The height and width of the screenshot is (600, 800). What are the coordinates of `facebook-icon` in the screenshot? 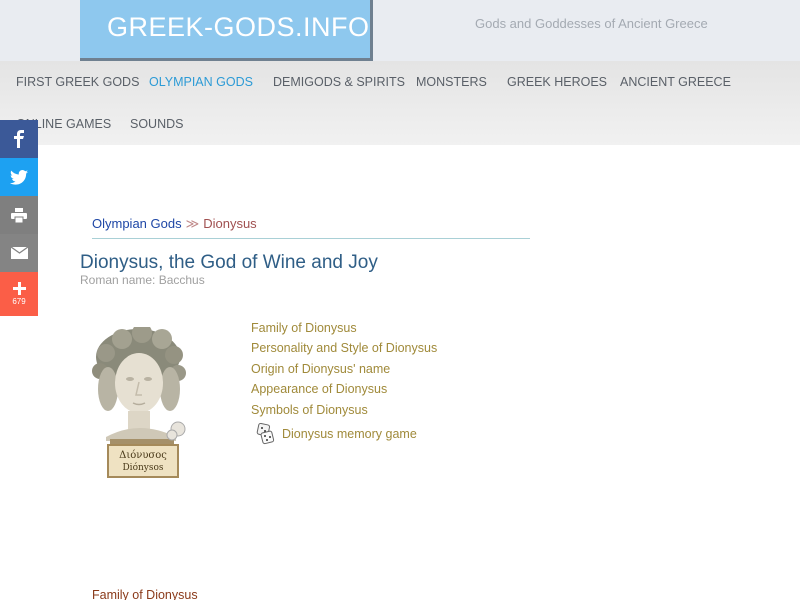 It's located at (19, 139).